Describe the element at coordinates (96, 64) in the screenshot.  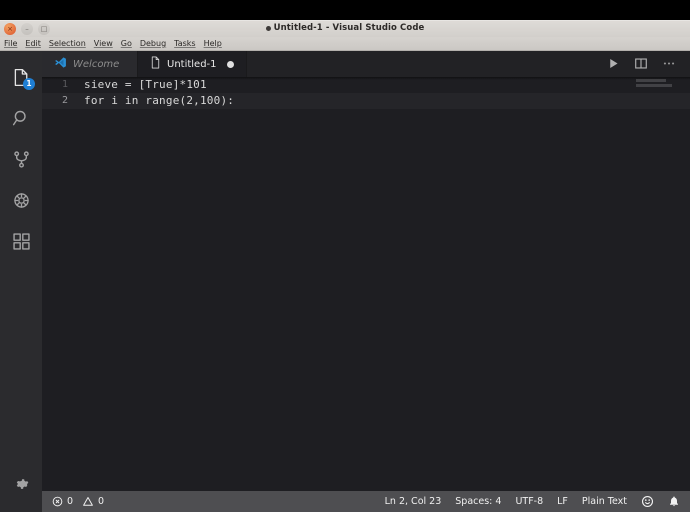
I see `tab-welcome-label: Welcome` at that location.